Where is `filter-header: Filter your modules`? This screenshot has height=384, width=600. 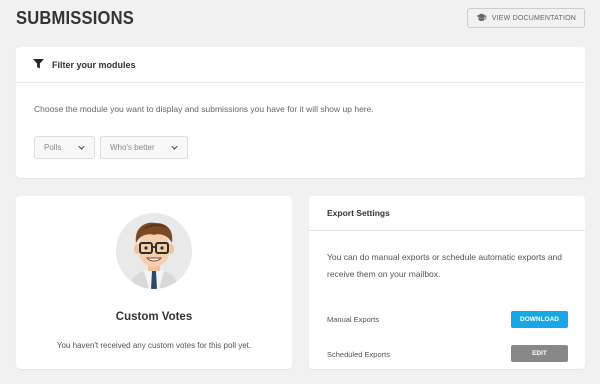 filter-header: Filter your modules is located at coordinates (300, 65).